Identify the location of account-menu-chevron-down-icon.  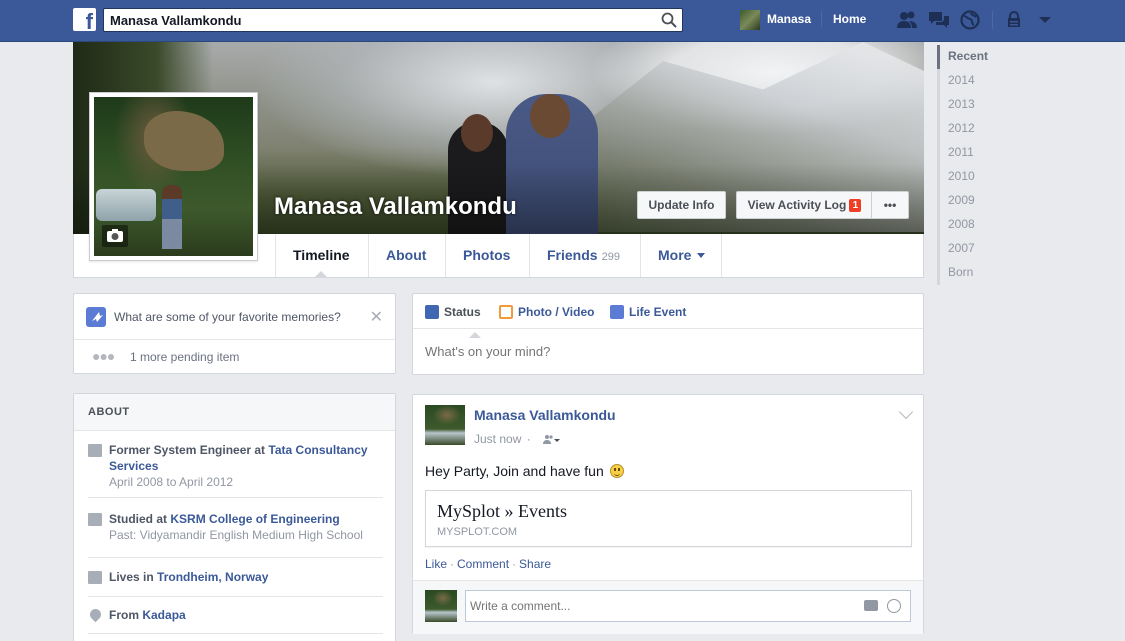
(1046, 20).